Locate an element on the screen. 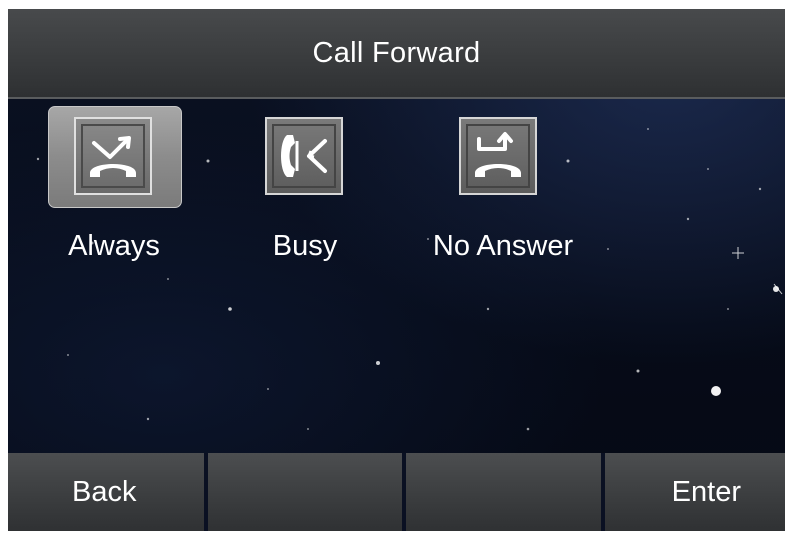 The width and height of the screenshot is (788, 533). back-softkey: Back is located at coordinates (108, 492).